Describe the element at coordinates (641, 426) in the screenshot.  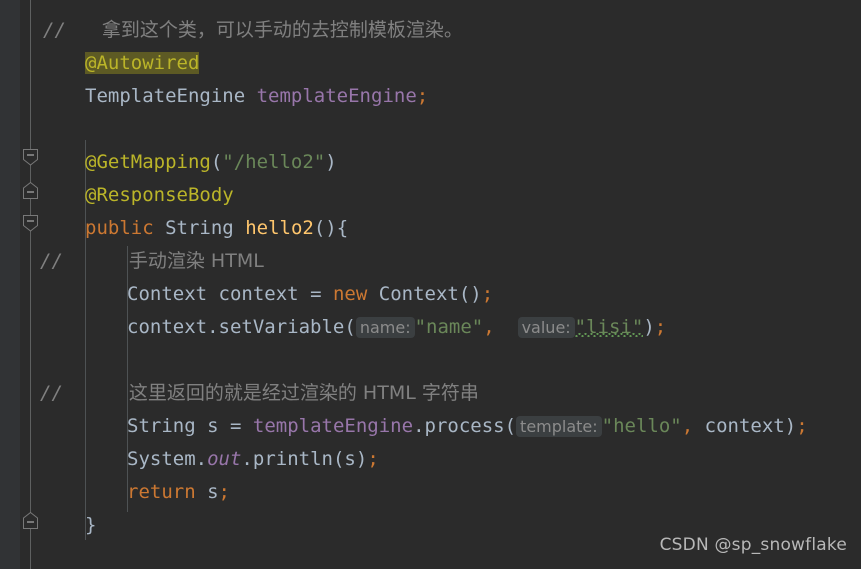
I see `string-hello: "hello"` at that location.